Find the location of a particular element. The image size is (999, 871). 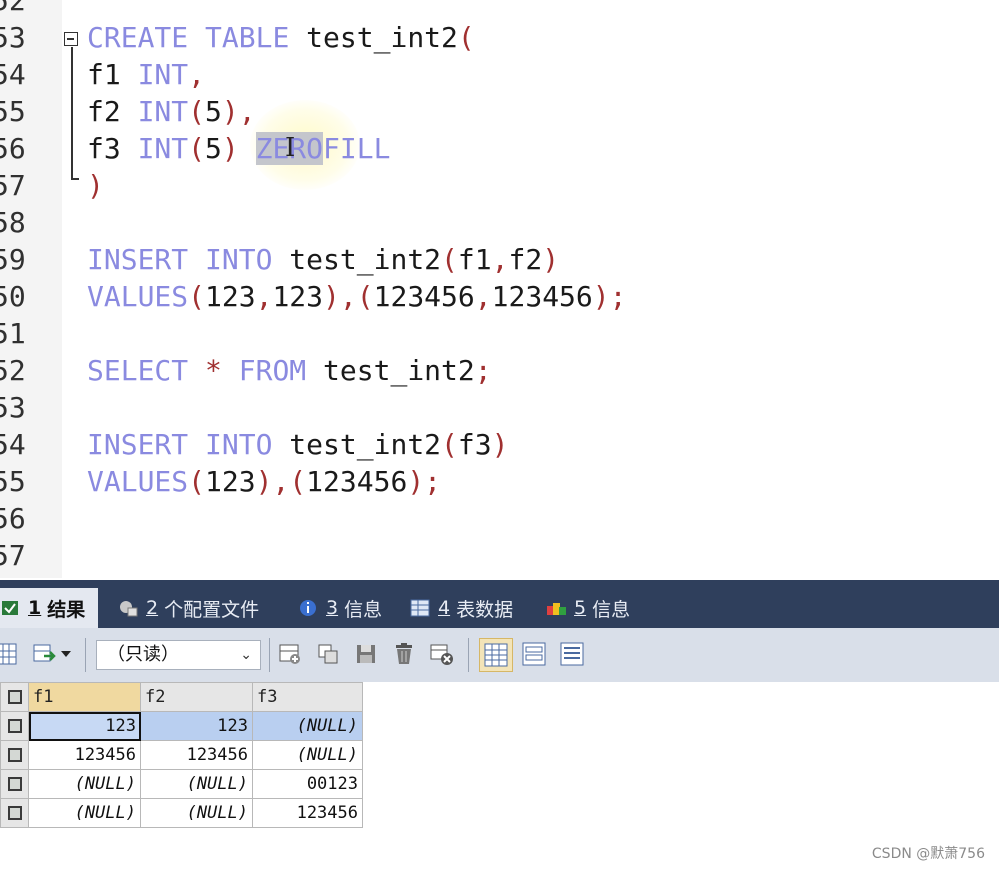

line-number: 59 is located at coordinates (13, 259).